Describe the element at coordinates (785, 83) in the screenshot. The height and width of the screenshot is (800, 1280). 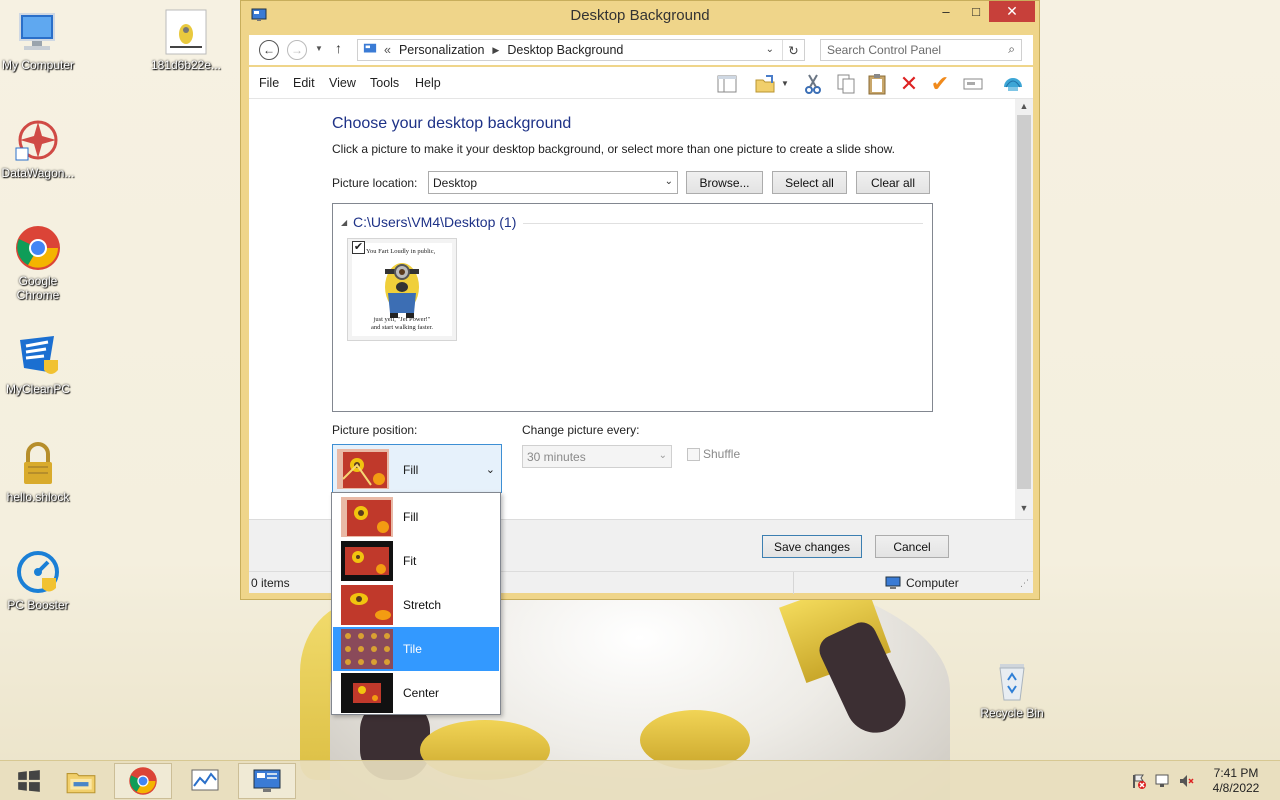
I see `folder-options-dropdown-icon: ▼` at that location.